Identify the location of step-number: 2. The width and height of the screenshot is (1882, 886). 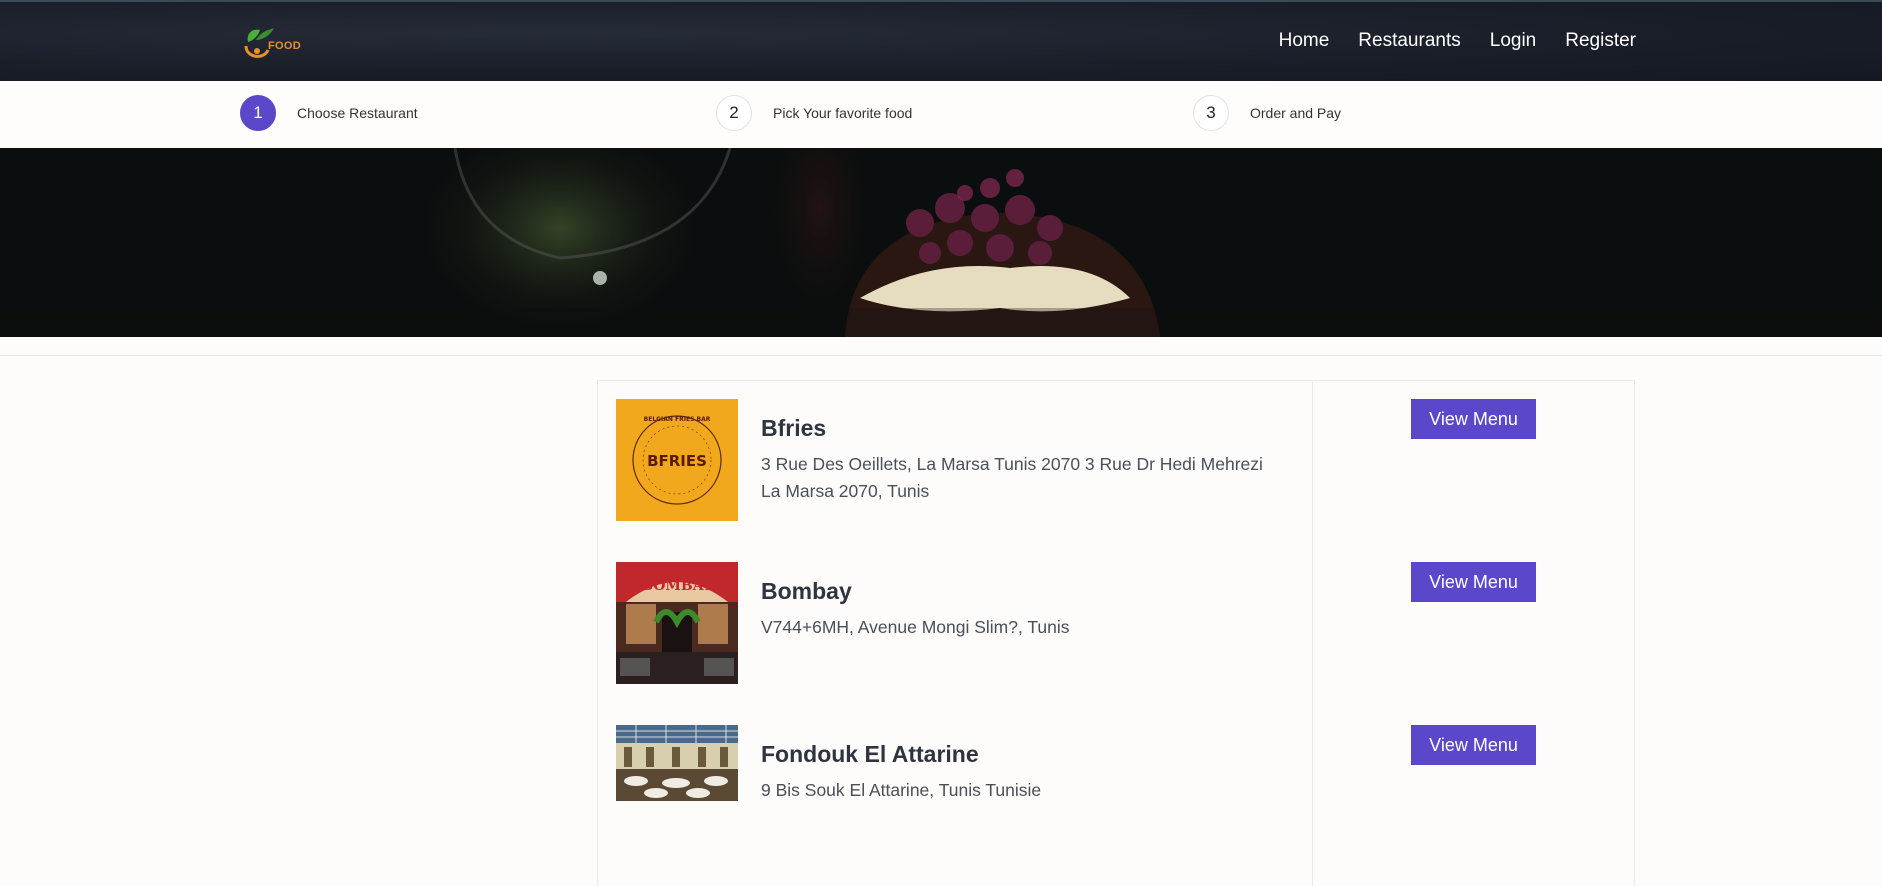
(734, 113).